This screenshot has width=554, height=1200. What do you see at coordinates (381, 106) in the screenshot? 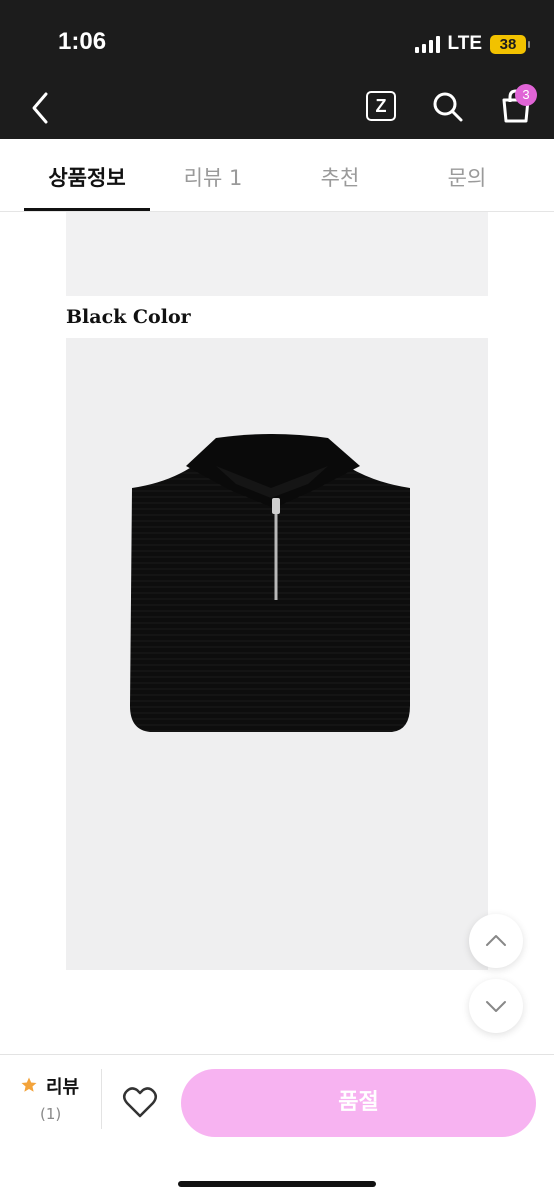
I see `z-icon: Z` at bounding box center [381, 106].